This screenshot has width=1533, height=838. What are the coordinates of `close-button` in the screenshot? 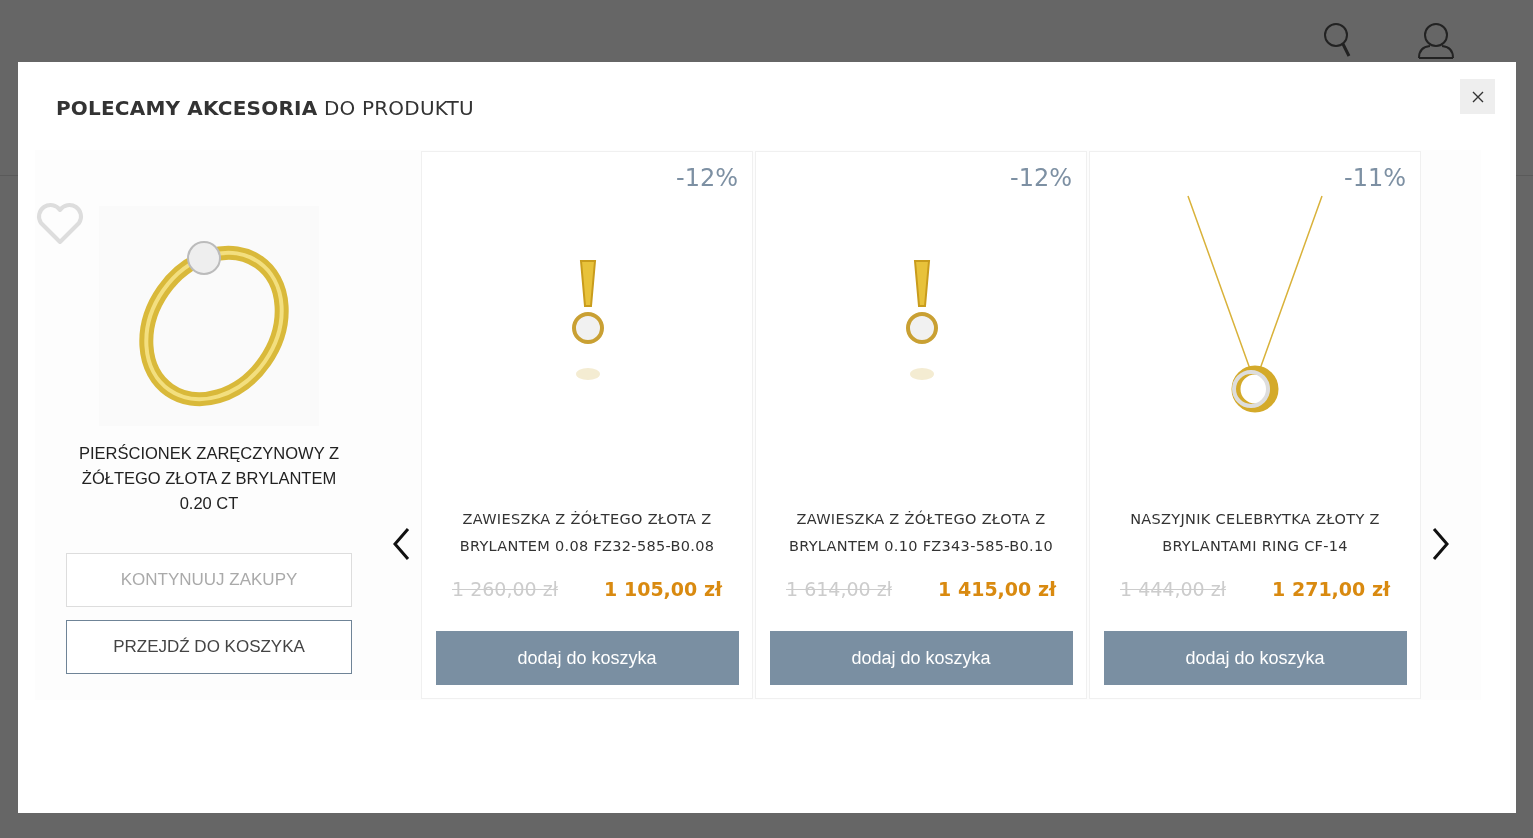 It's located at (1477, 96).